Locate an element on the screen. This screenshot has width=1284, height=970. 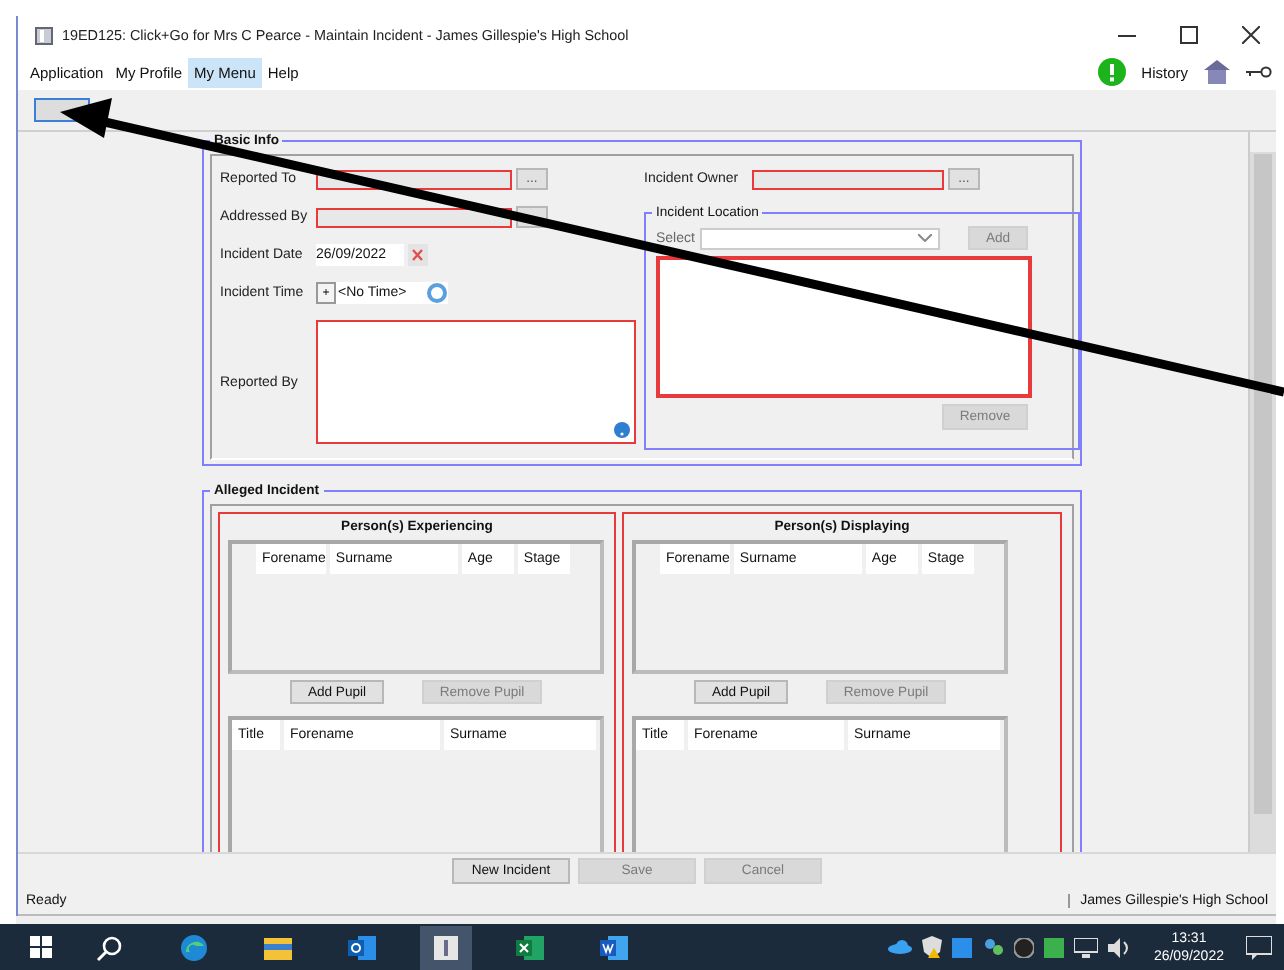
list-box is located at coordinates (844, 327).